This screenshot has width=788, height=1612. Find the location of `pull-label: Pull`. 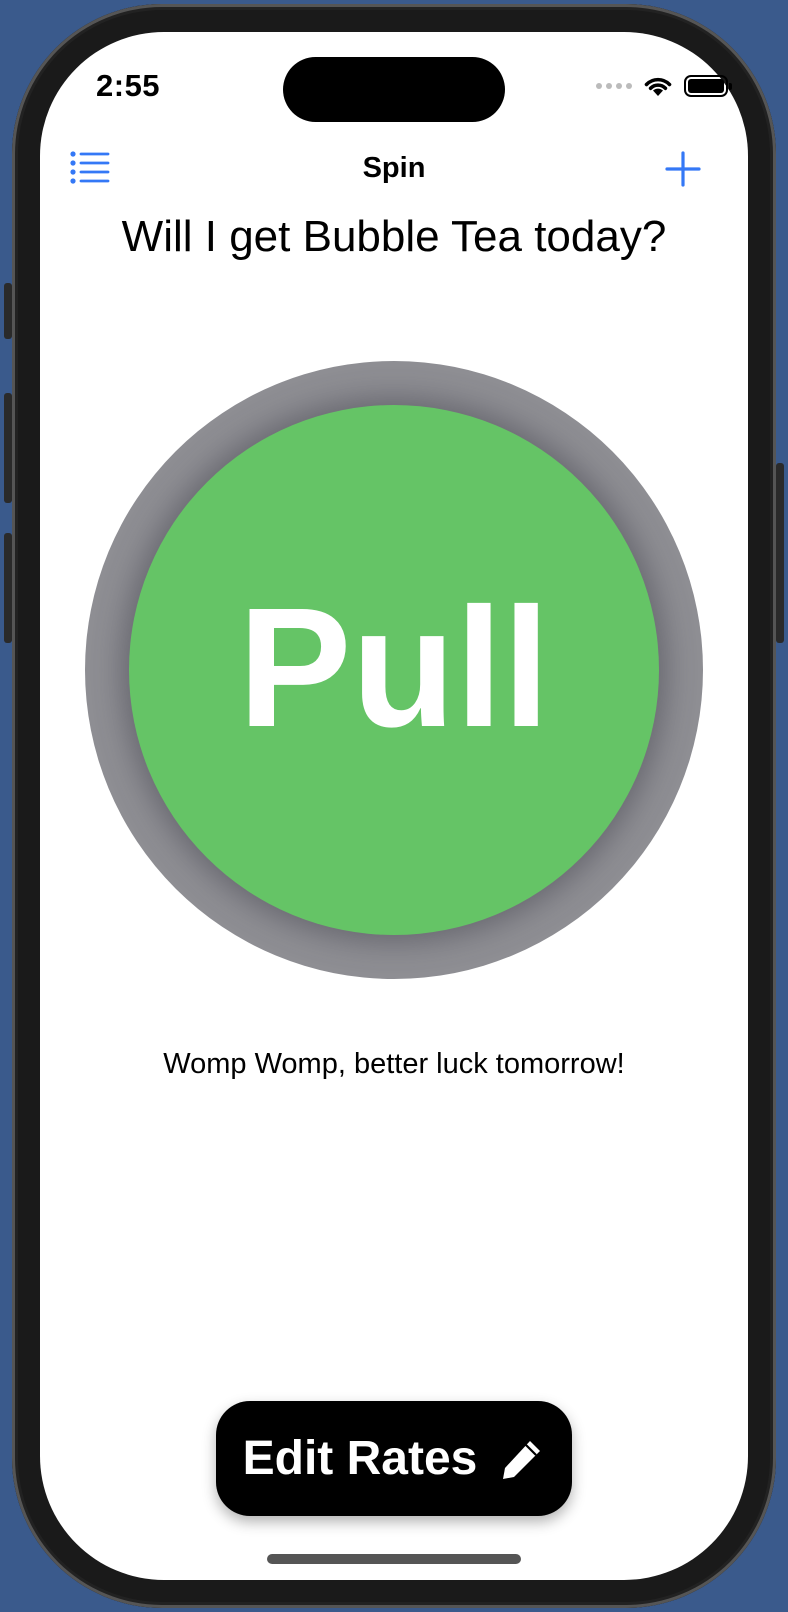

pull-label: Pull is located at coordinates (394, 668).